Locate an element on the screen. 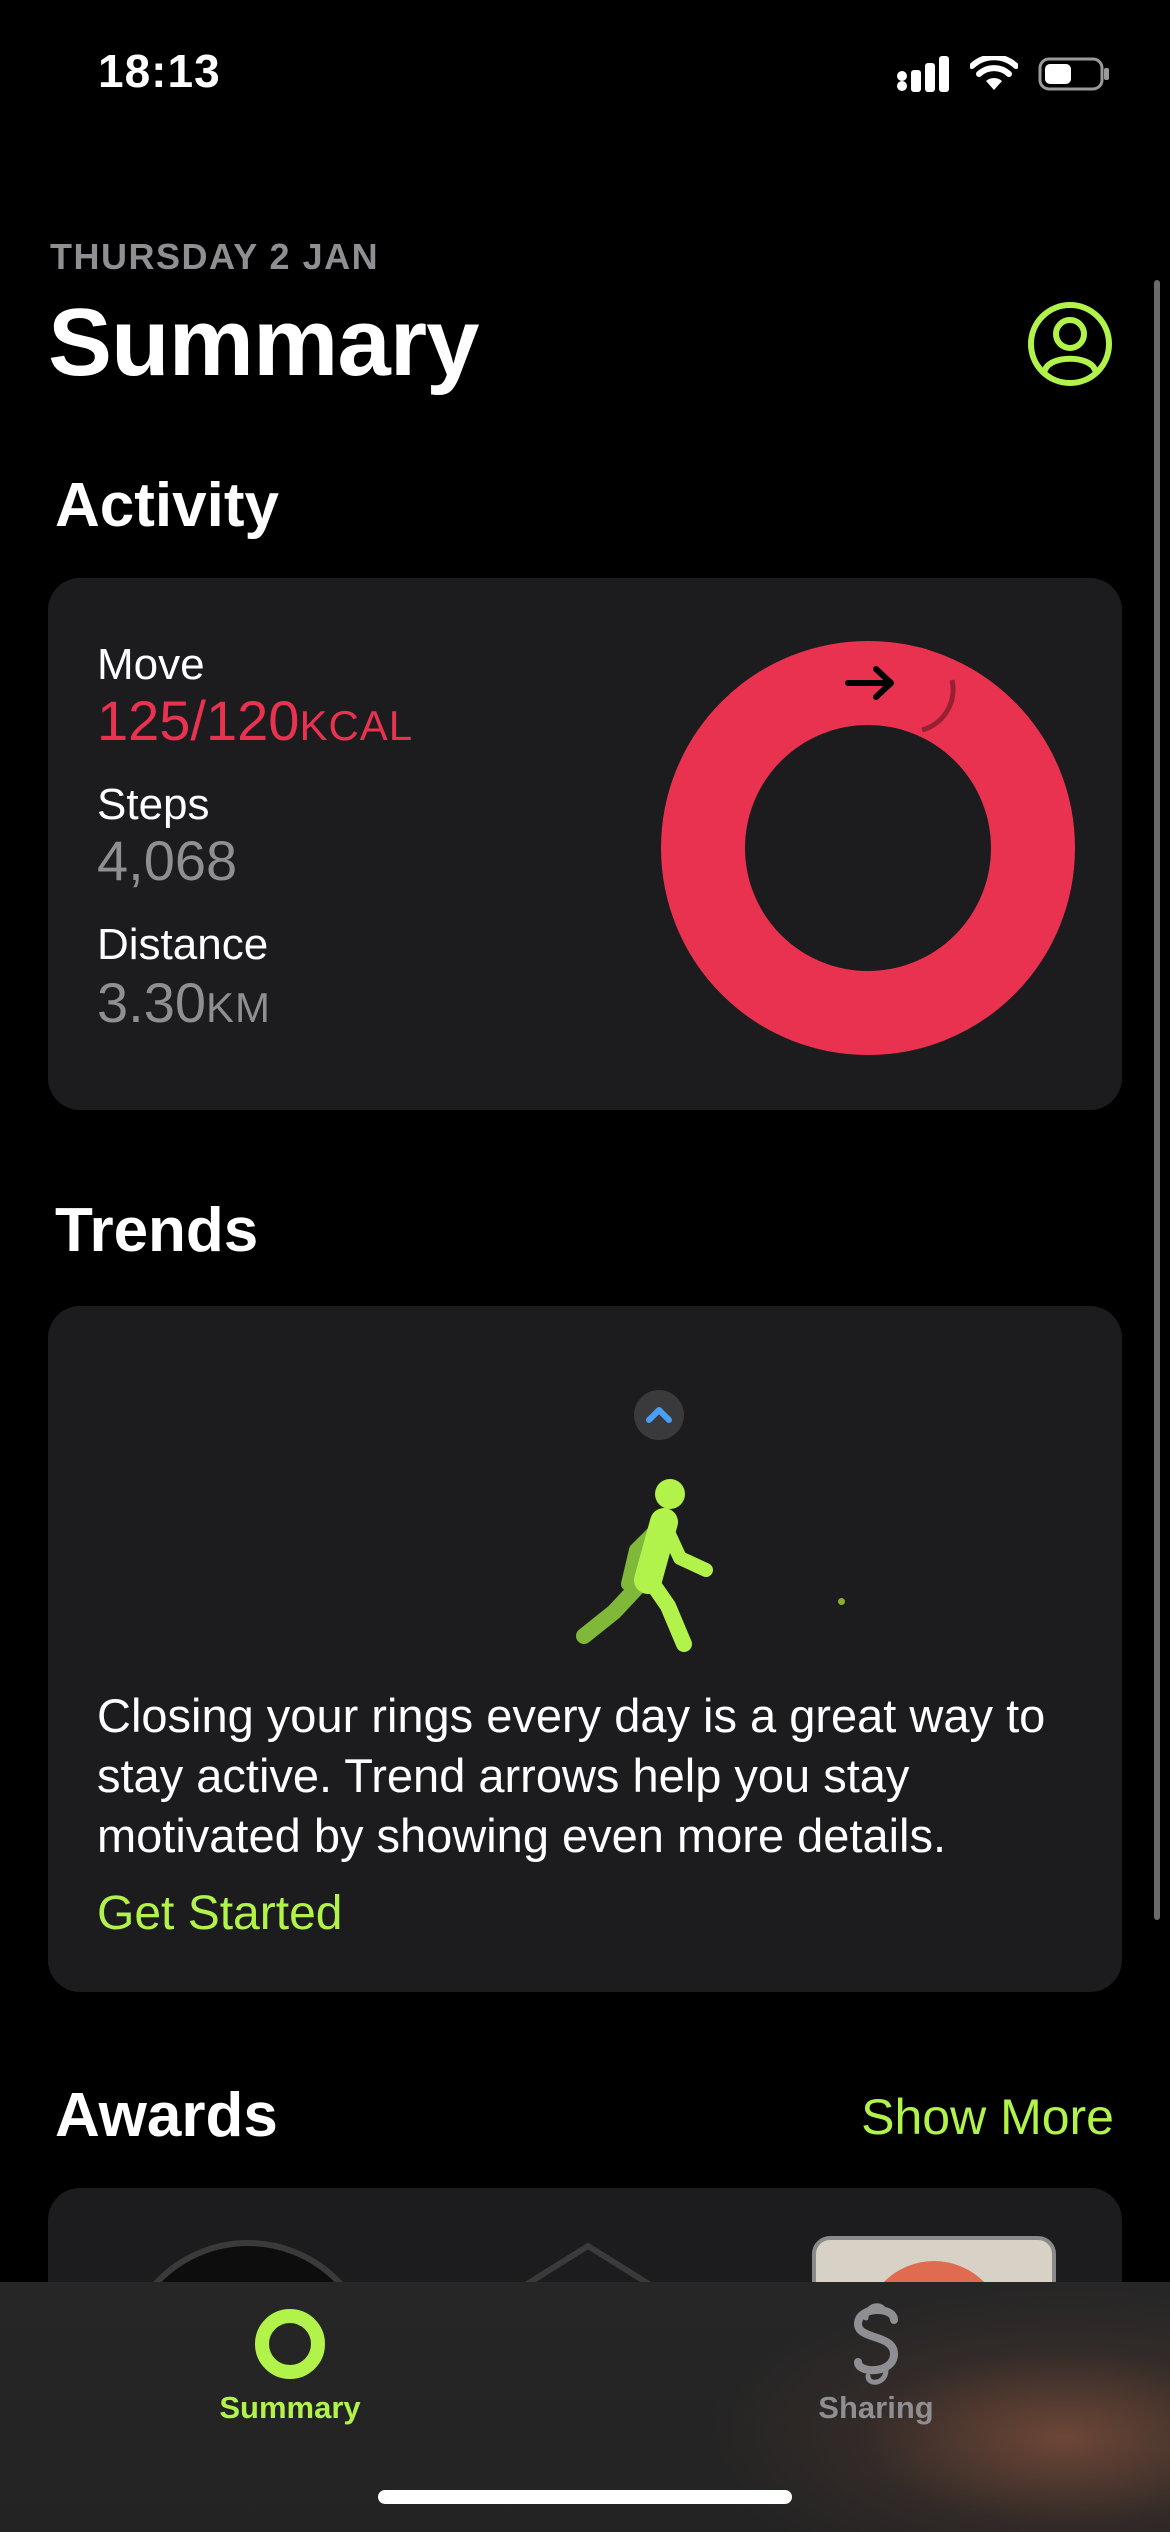 This screenshot has width=1170, height=2532. battery-icon is located at coordinates (1073, 74).